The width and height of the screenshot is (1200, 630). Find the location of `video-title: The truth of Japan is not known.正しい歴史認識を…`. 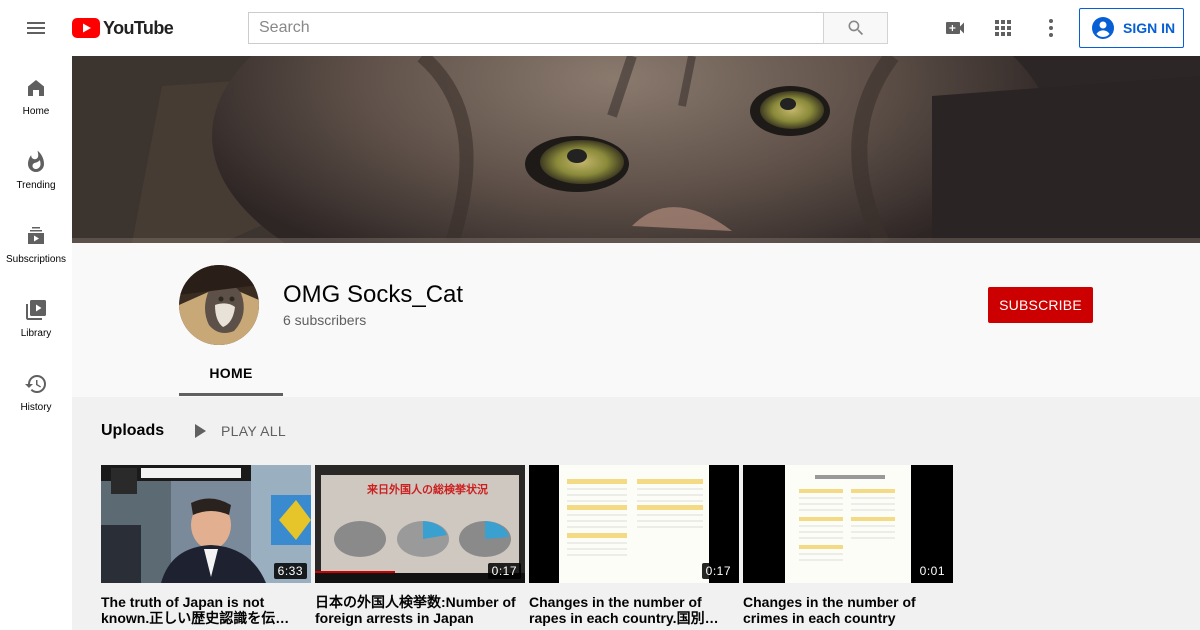

video-title: The truth of Japan is not known.正しい歴史認識を… is located at coordinates (206, 610).